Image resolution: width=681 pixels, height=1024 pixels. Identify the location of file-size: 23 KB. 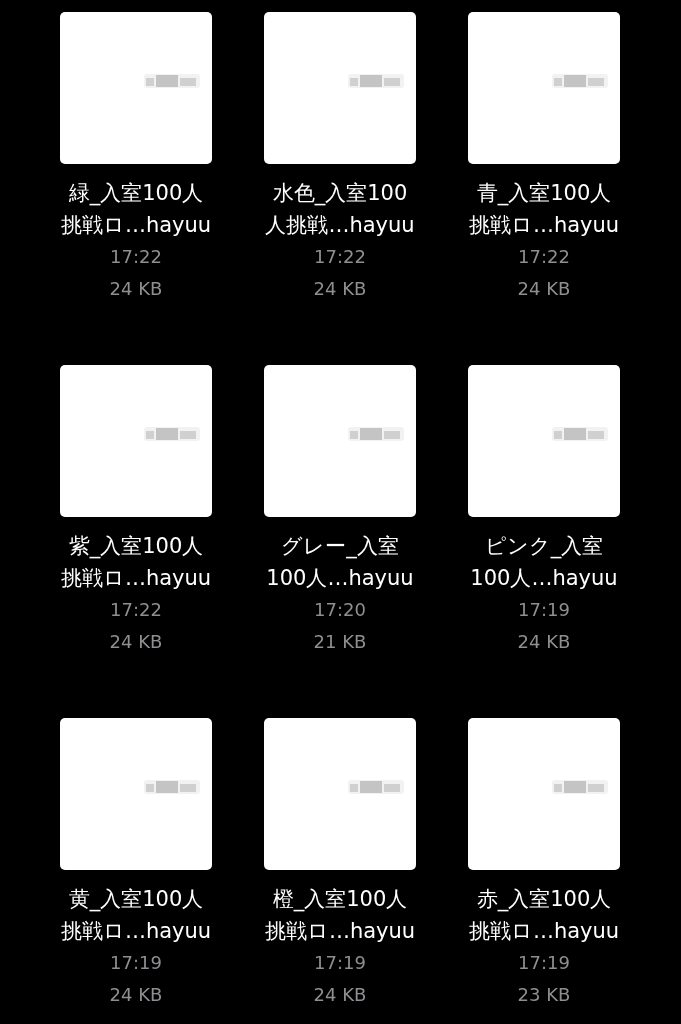
(544, 995).